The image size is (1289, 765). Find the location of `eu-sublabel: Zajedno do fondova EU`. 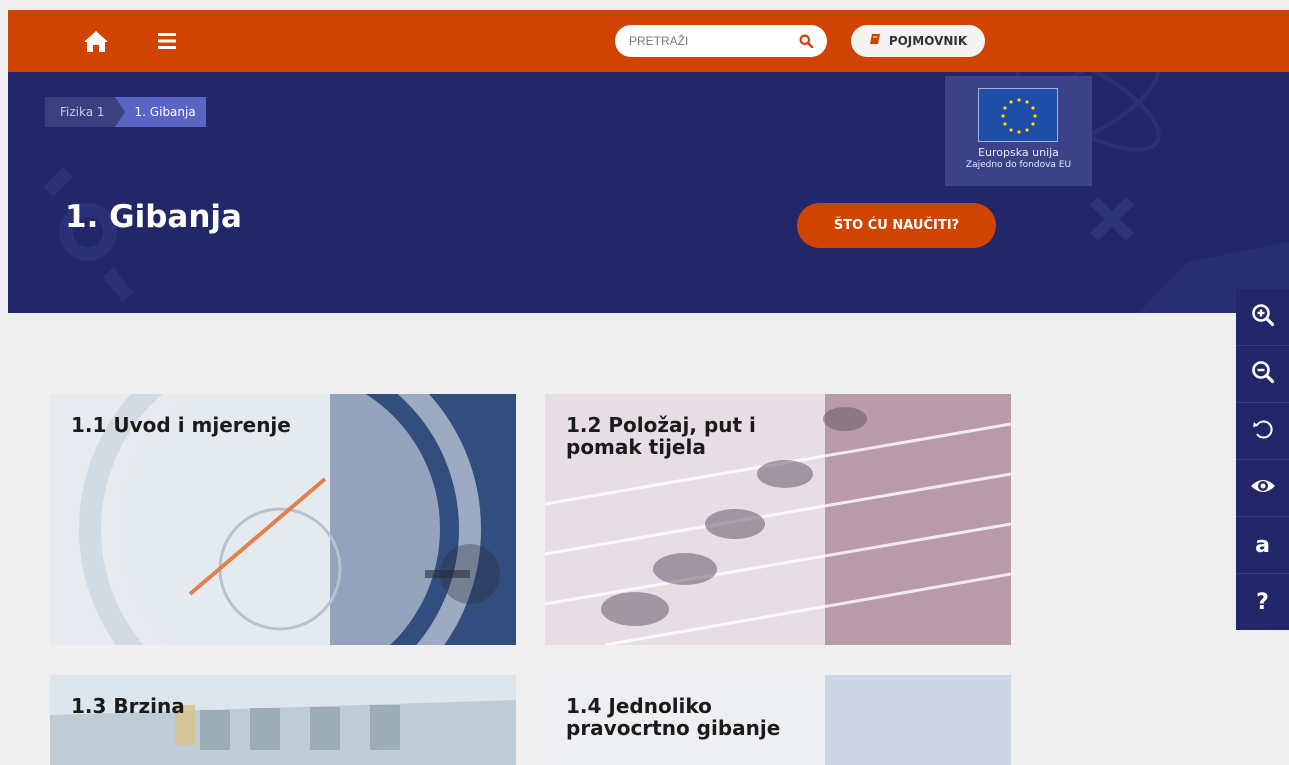

eu-sublabel: Zajedno do fondova EU is located at coordinates (1018, 165).